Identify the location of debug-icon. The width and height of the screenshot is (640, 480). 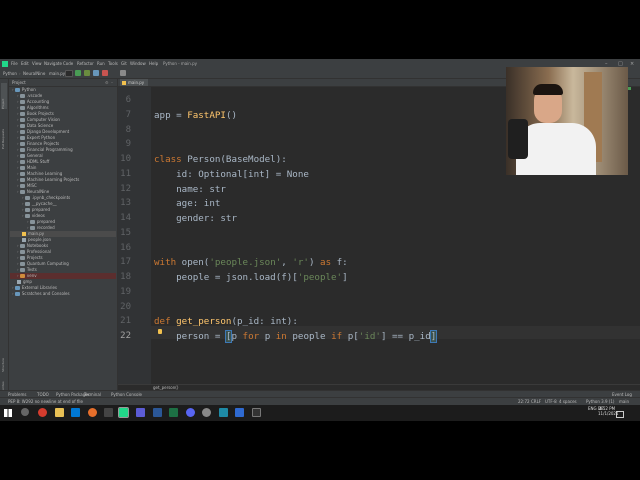
(87, 73).